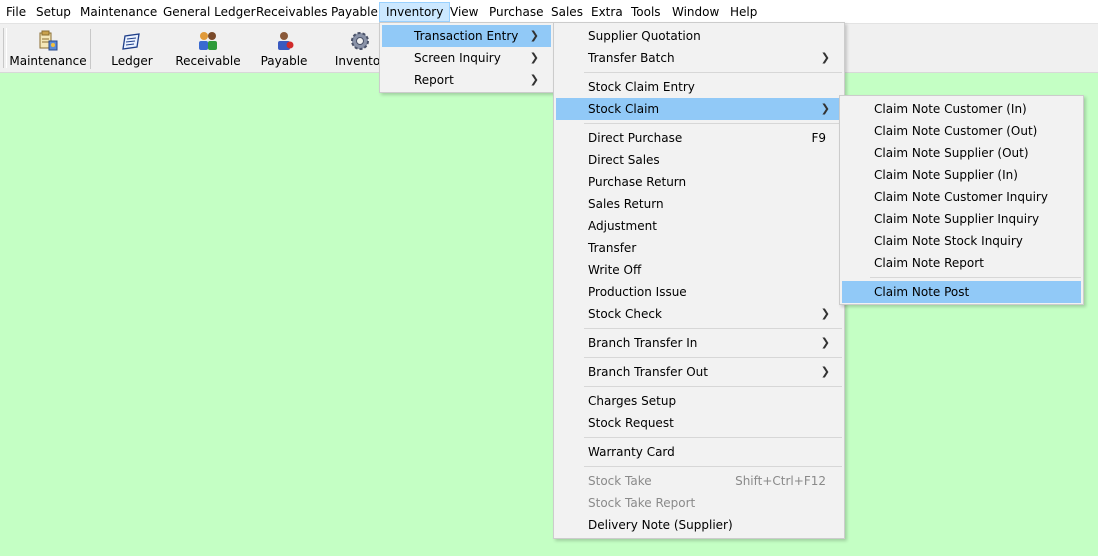 The width and height of the screenshot is (1098, 556). I want to click on menu-item-claim-note-supplier-in: Claim Note Supplier (In), so click(961, 175).